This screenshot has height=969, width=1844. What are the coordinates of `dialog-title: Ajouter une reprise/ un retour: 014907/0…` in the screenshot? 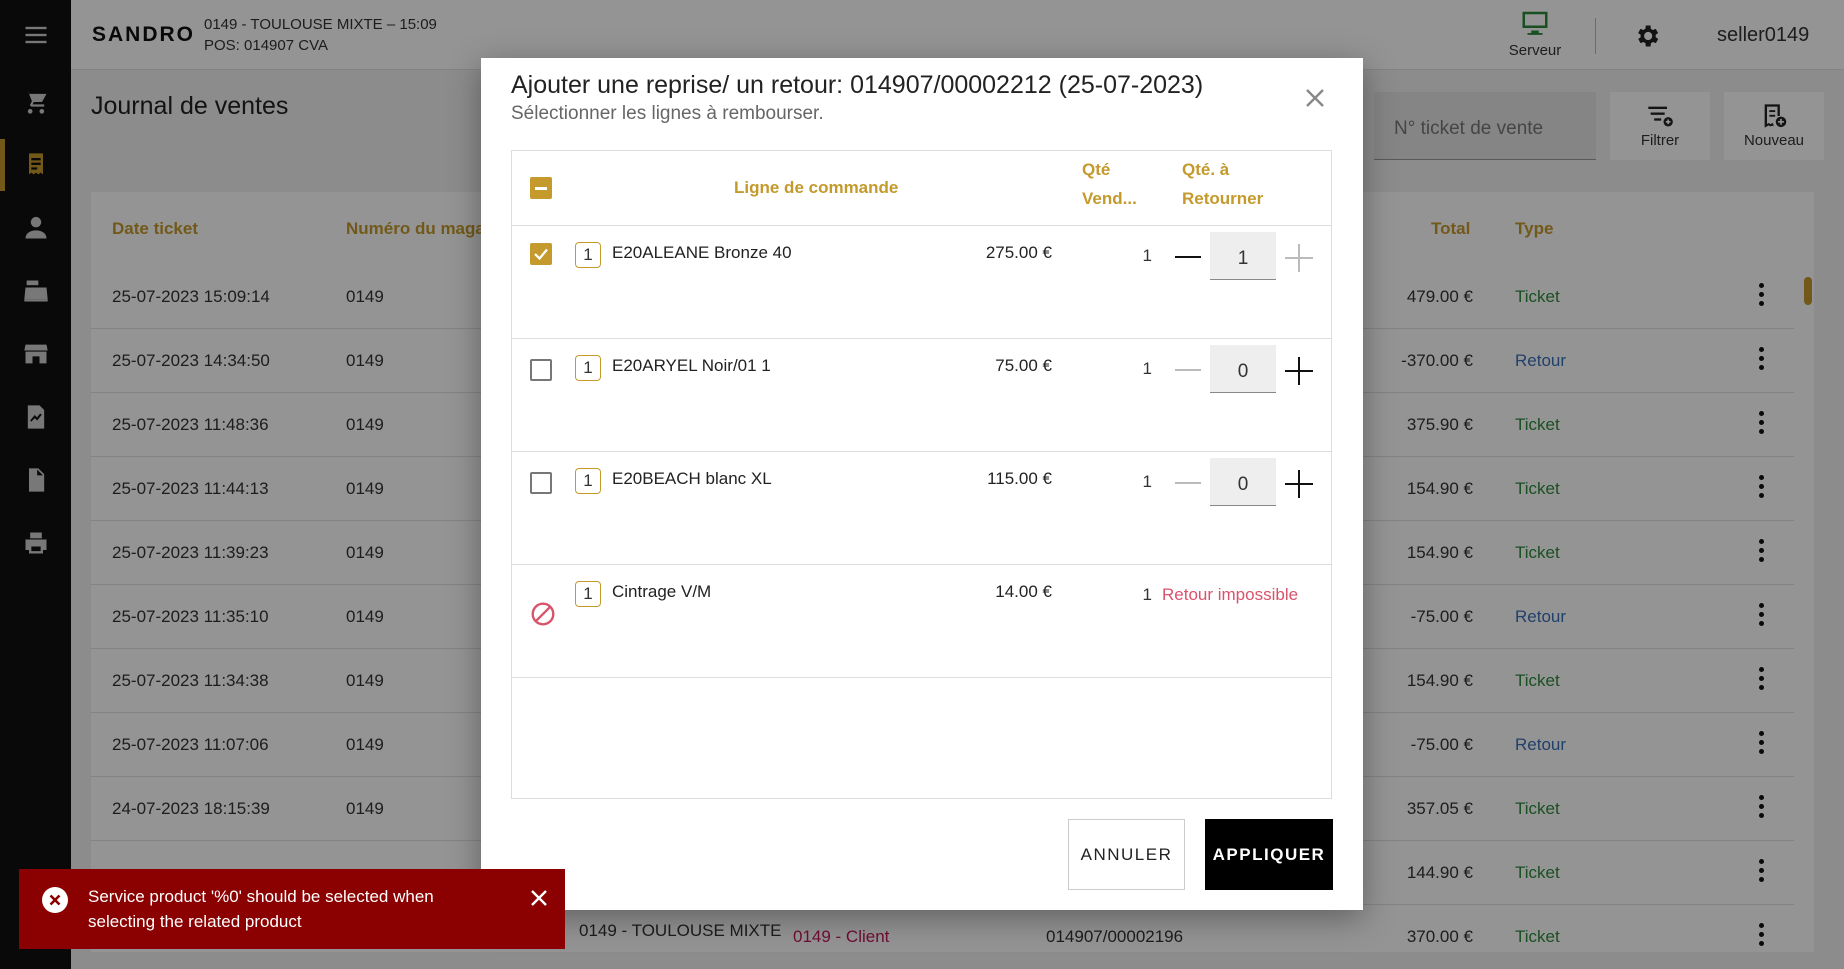 It's located at (857, 85).